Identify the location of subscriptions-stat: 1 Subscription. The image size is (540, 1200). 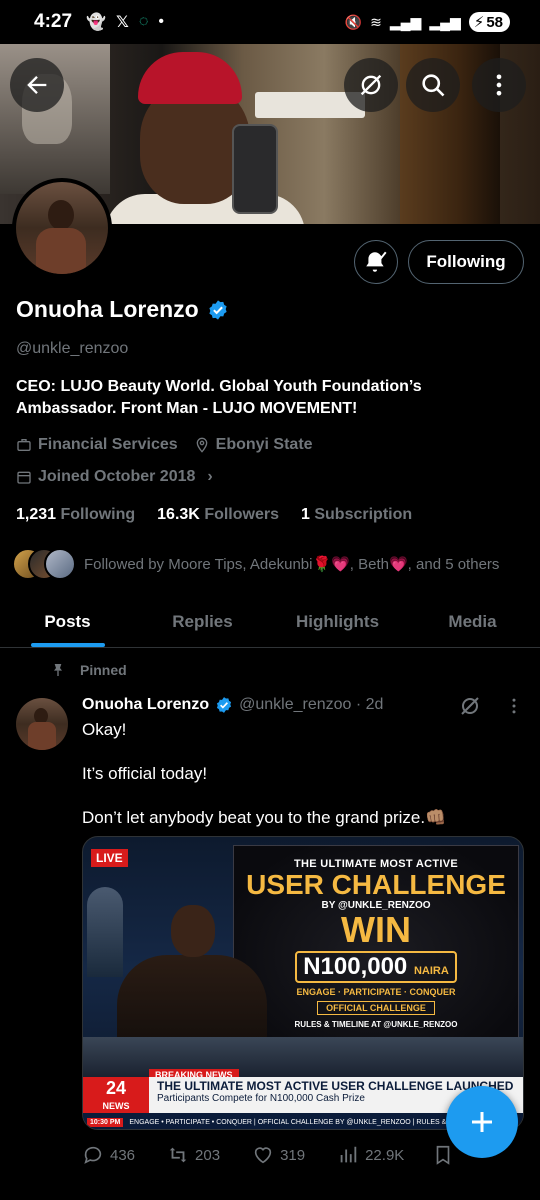
(356, 515).